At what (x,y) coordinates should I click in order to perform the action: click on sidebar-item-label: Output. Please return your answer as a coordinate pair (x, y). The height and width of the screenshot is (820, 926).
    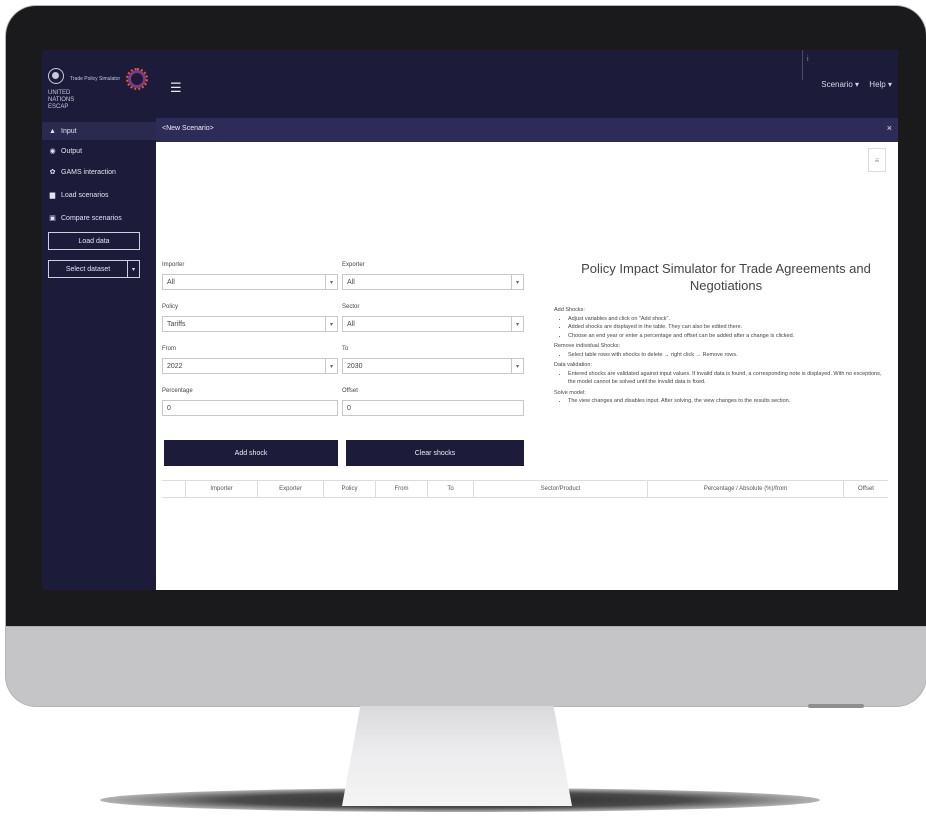
    Looking at the image, I should click on (72, 151).